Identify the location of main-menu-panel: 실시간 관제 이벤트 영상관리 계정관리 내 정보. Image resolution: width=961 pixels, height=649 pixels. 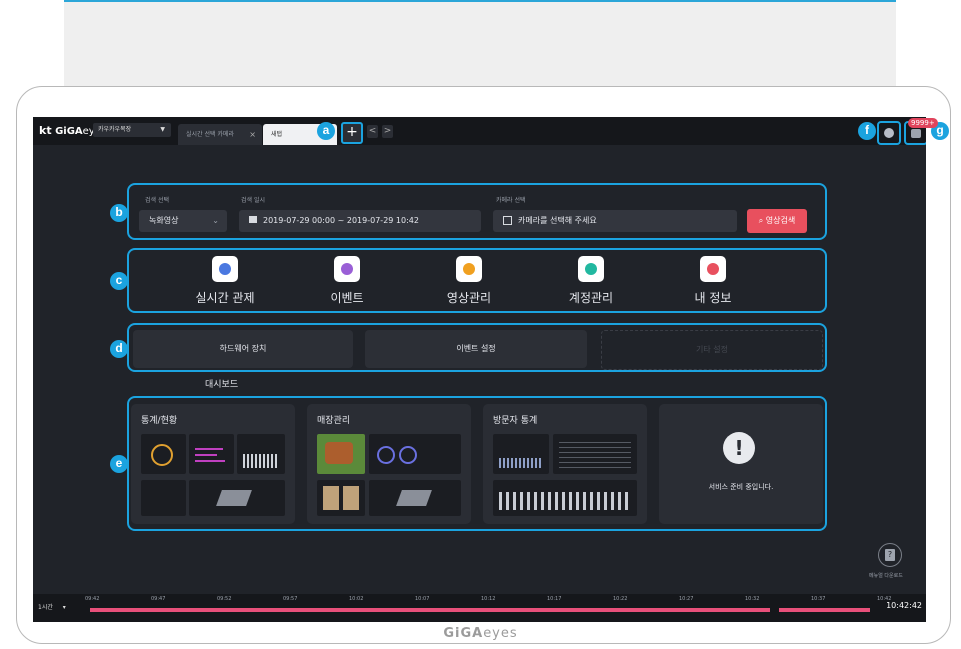
(477, 280).